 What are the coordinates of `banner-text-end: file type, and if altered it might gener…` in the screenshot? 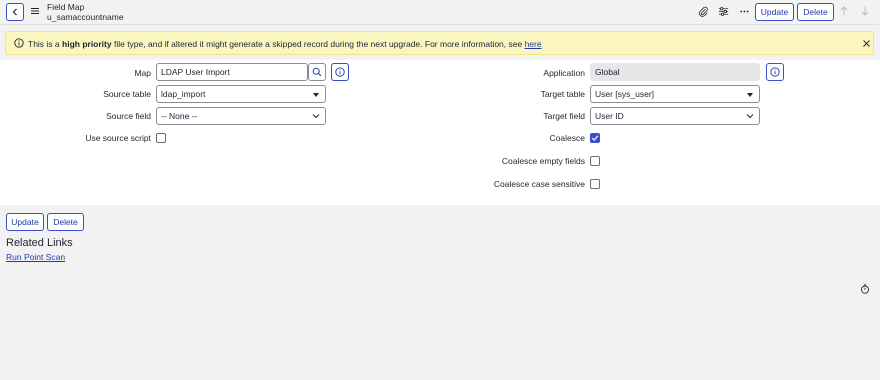 It's located at (318, 44).